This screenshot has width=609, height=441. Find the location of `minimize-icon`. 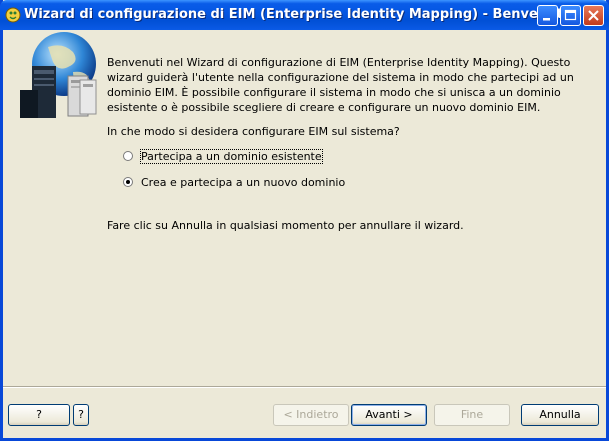

minimize-icon is located at coordinates (546, 19).